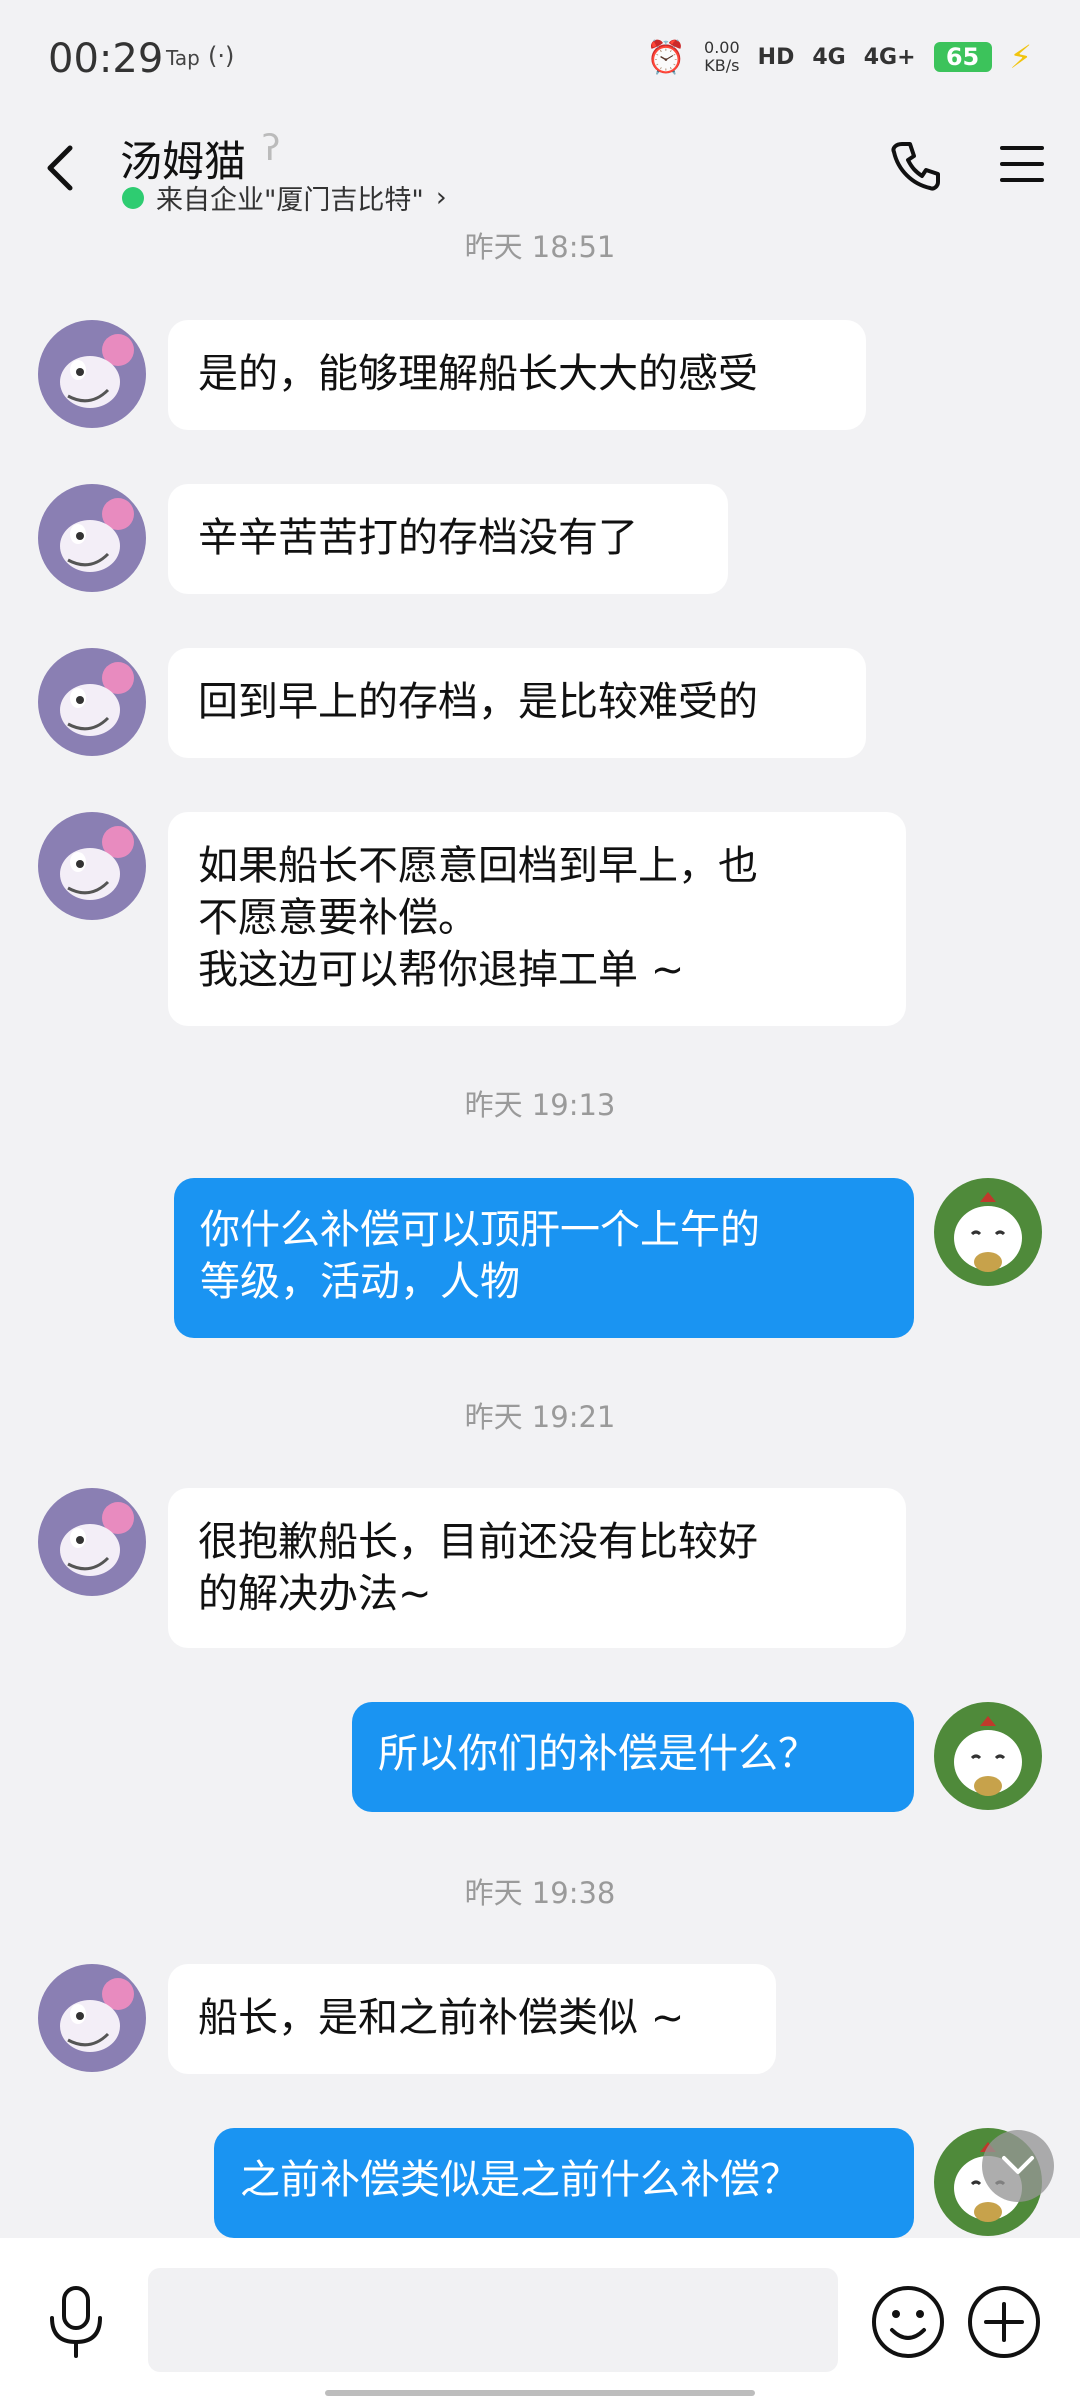 The height and width of the screenshot is (2400, 1080). What do you see at coordinates (564, 2183) in the screenshot?
I see `outgoing-message: 之前补偿类似是之前什么补偿？` at bounding box center [564, 2183].